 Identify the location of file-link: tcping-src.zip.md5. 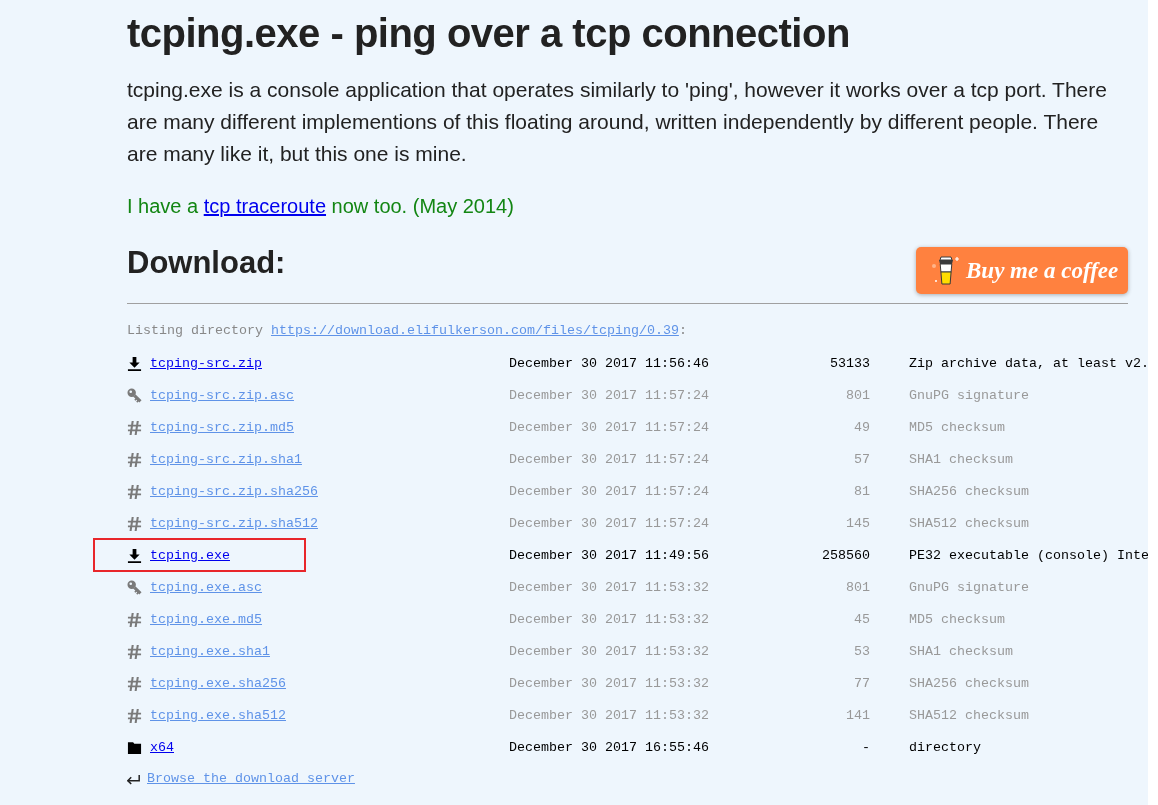
(222, 427).